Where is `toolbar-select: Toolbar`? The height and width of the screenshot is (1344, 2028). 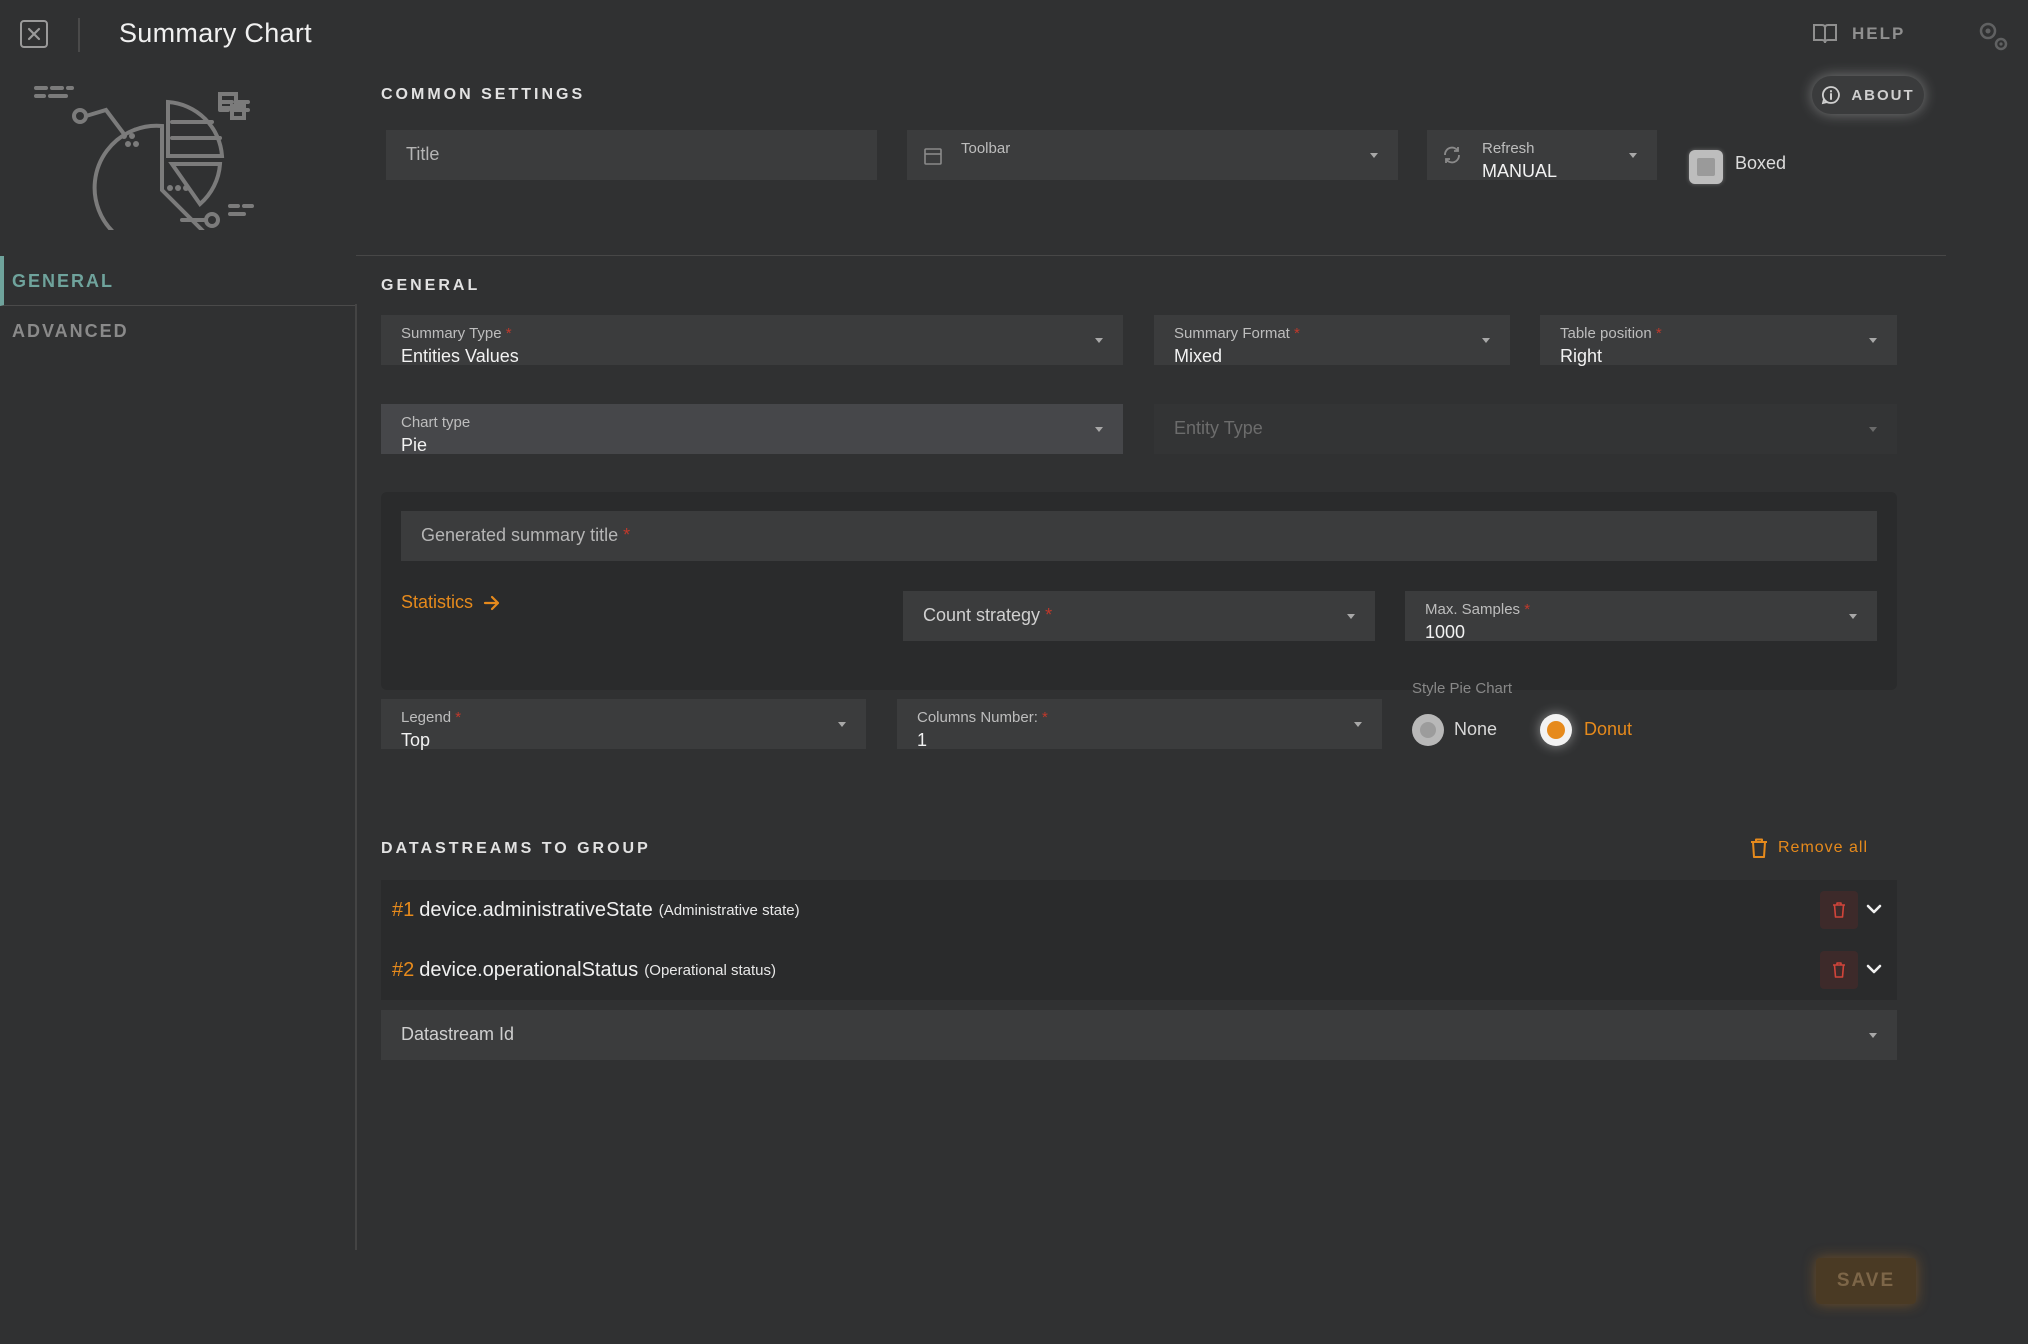 toolbar-select: Toolbar is located at coordinates (1152, 155).